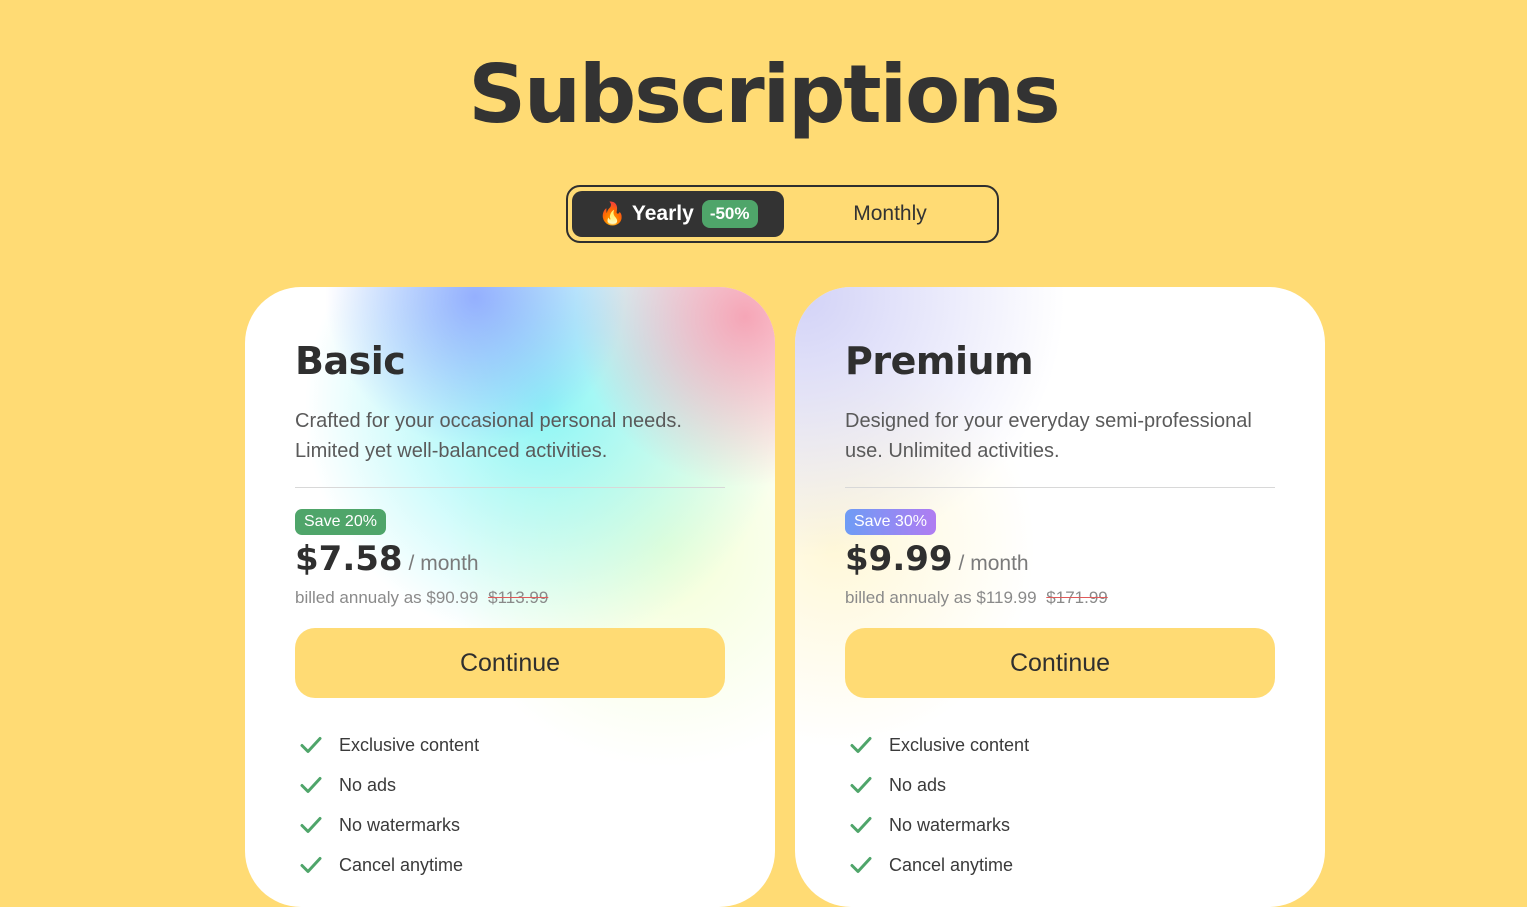  I want to click on price-value: $7.58, so click(349, 559).